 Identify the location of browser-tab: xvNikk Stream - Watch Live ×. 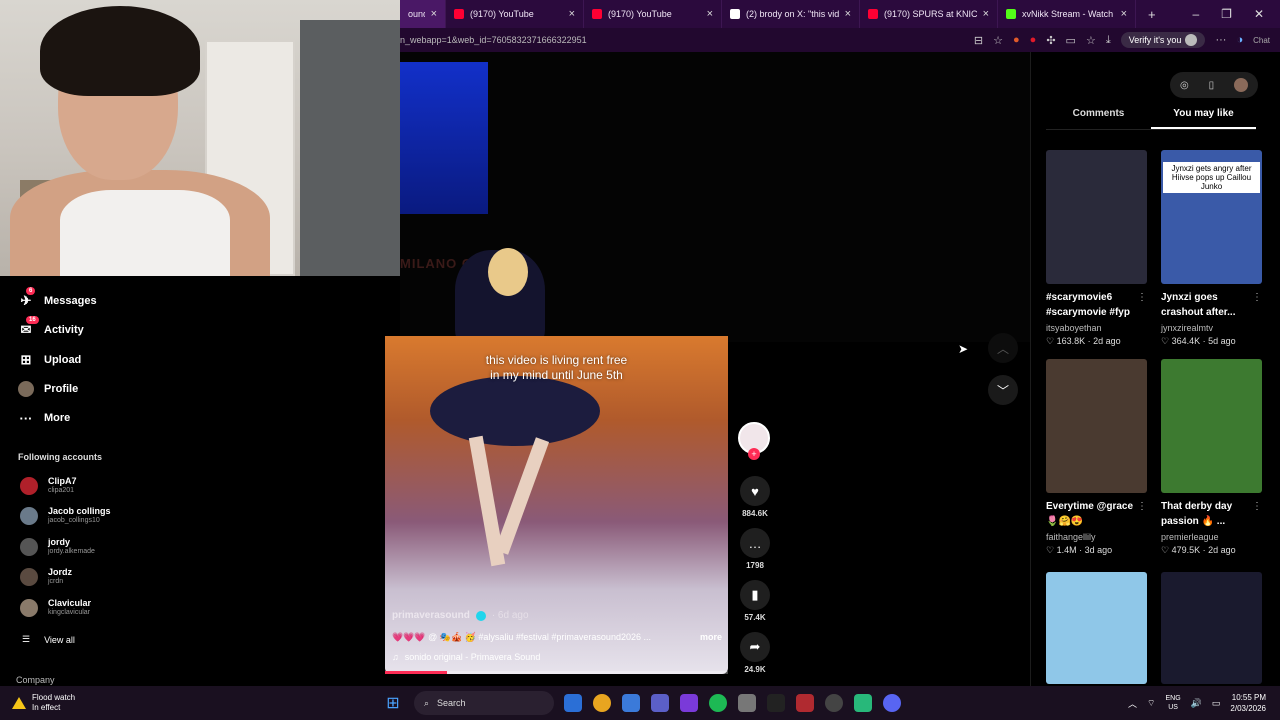
(1067, 14).